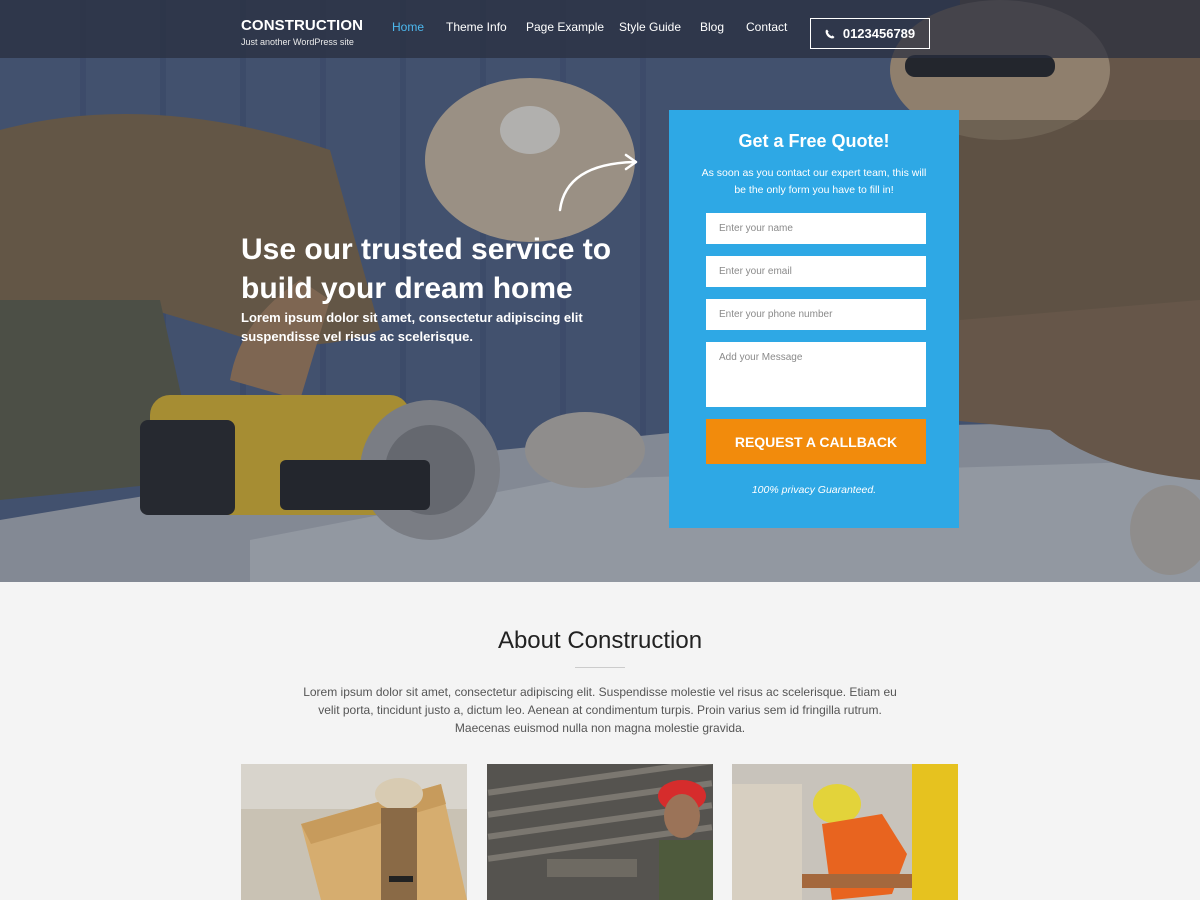 The image size is (1200, 900). I want to click on phone-input, so click(816, 314).